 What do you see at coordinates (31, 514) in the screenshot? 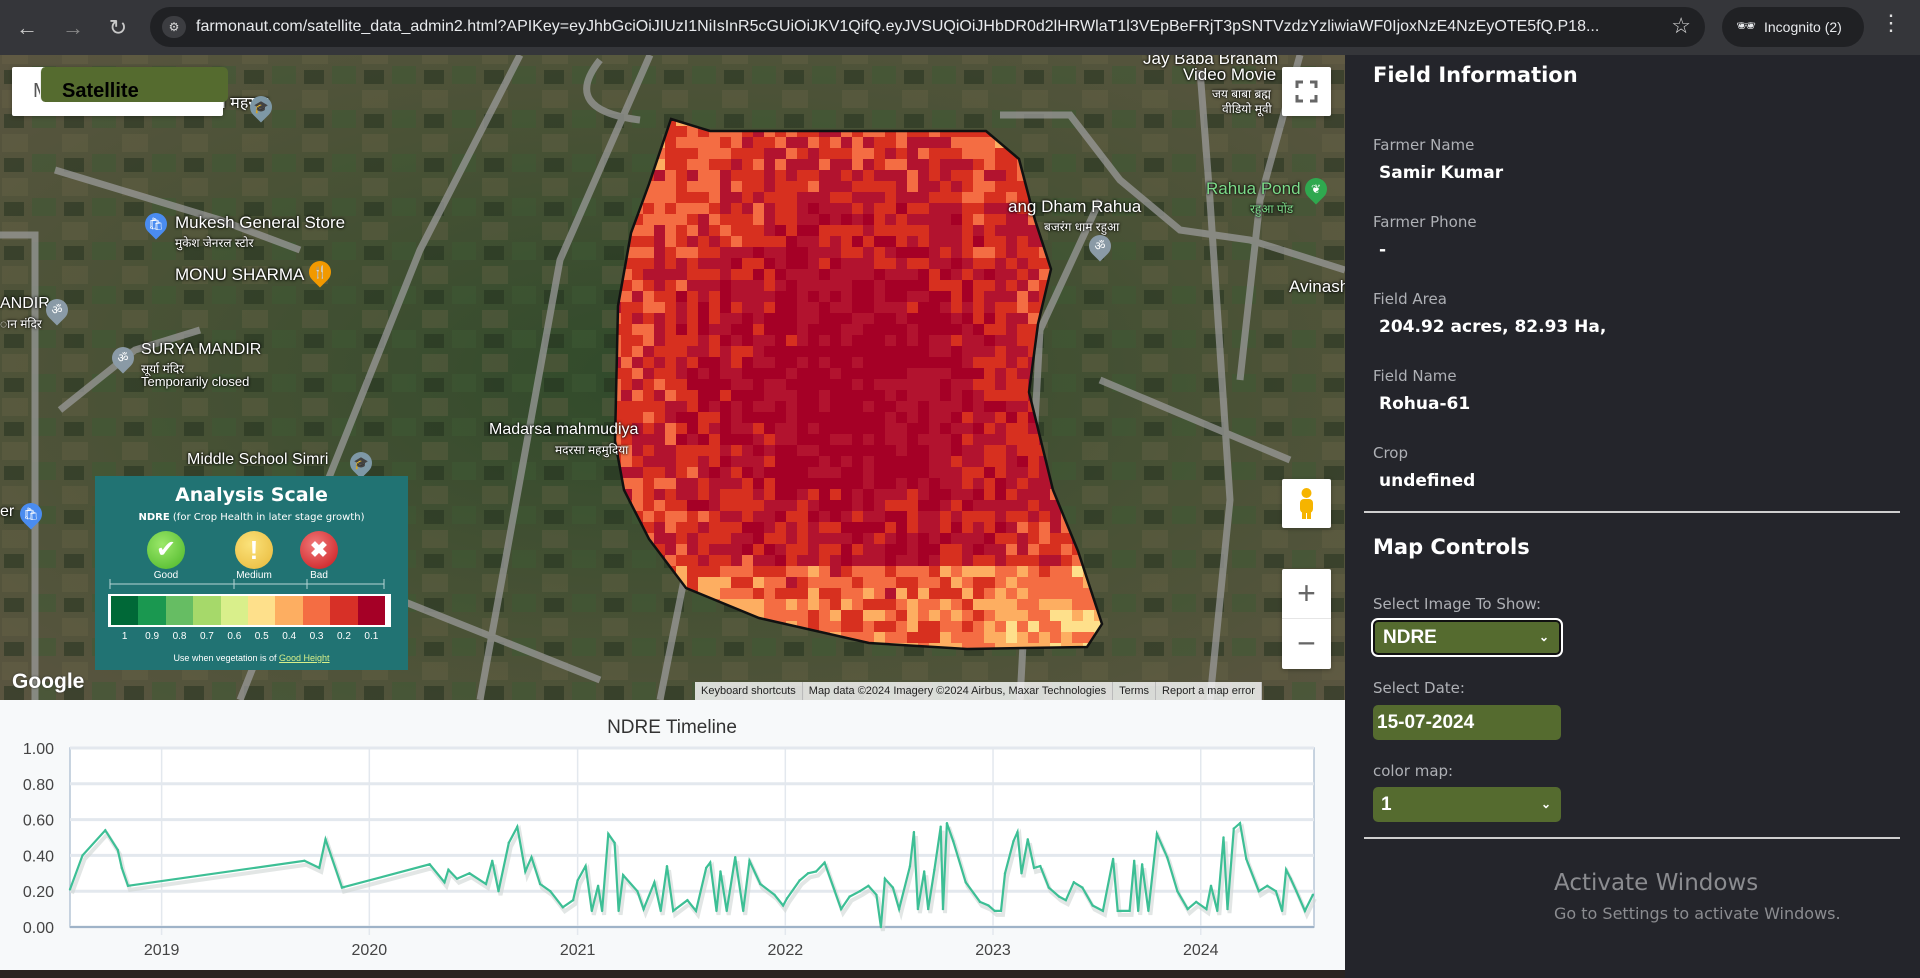
I see `shopping-pin-icon: 🛍` at bounding box center [31, 514].